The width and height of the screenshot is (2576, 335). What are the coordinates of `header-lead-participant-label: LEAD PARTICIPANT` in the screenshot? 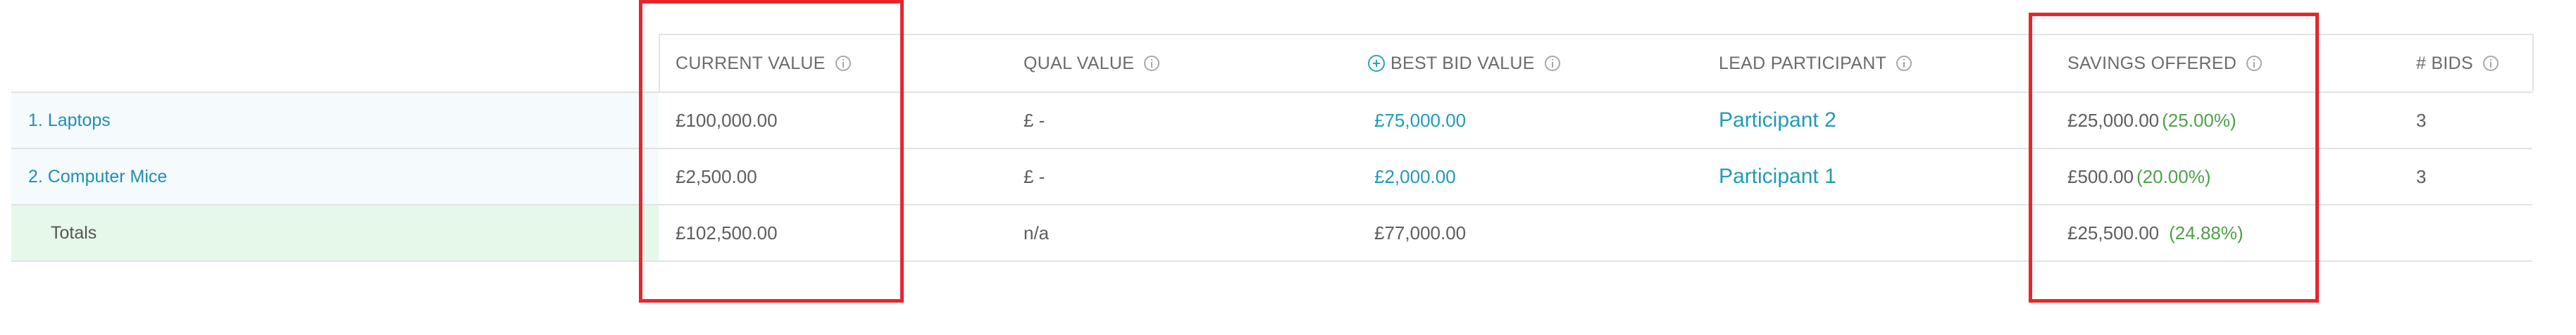 It's located at (1803, 63).